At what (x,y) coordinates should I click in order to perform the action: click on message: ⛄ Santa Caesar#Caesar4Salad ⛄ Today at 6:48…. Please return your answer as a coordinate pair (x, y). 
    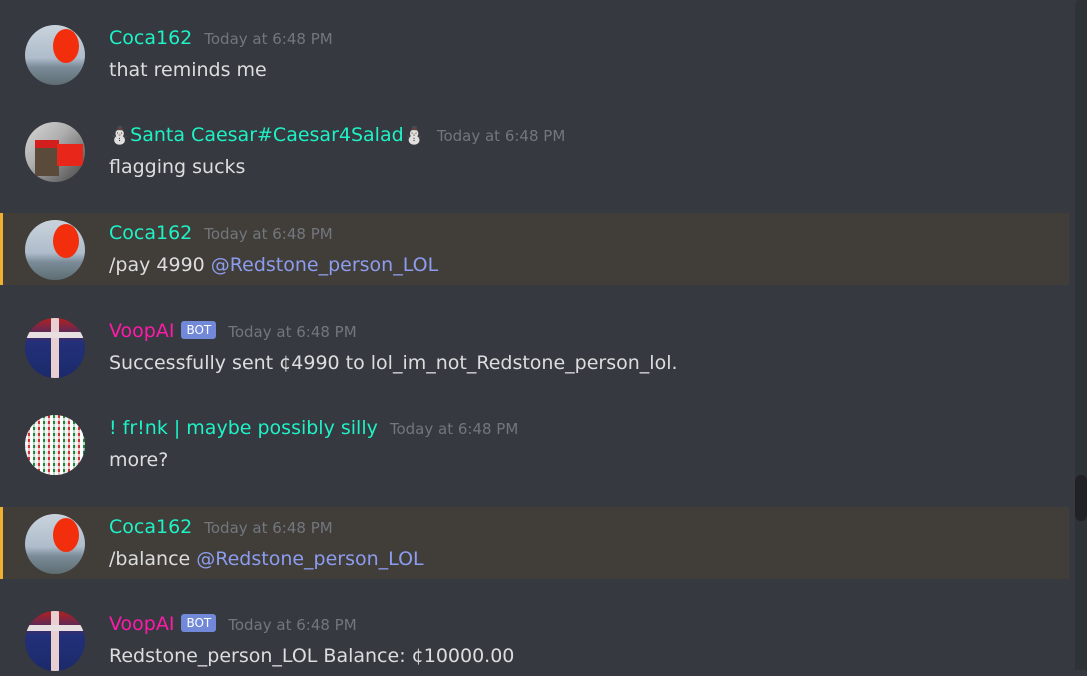
    Looking at the image, I should click on (534, 151).